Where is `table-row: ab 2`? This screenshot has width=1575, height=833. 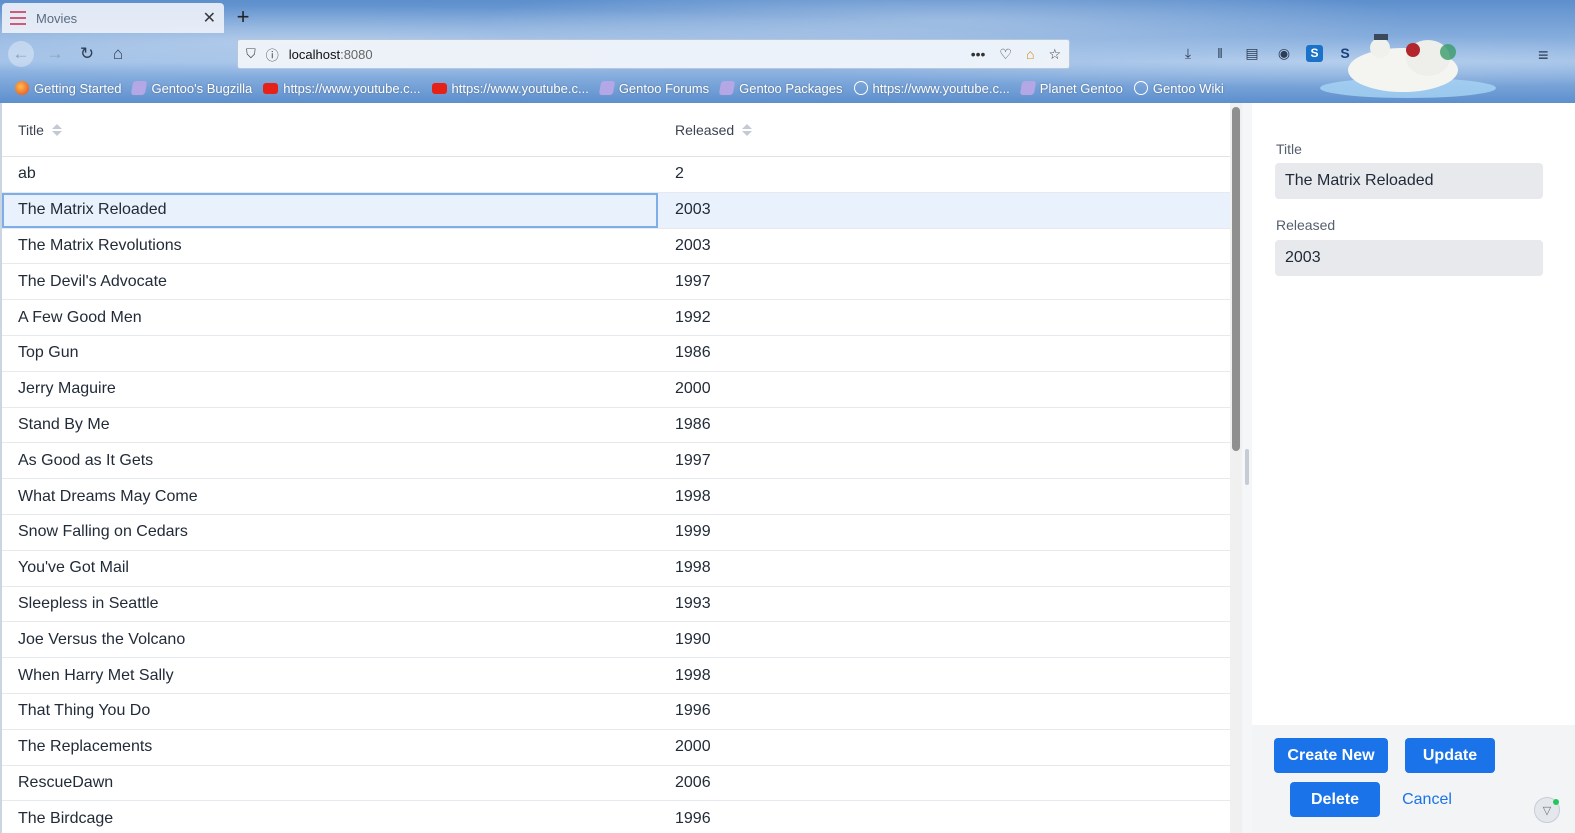
table-row: ab 2 is located at coordinates (616, 175).